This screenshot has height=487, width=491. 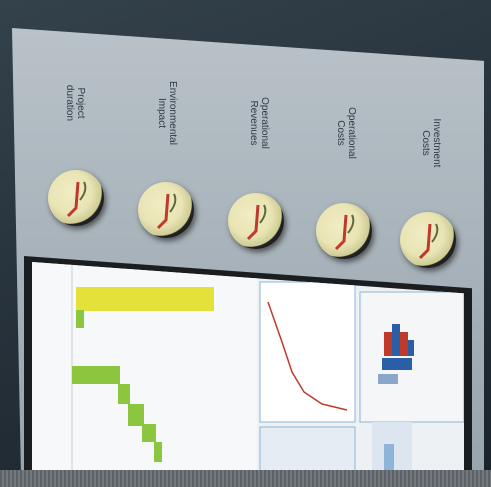 What do you see at coordinates (259, 123) in the screenshot?
I see `label-operational-revenues: Operational Revenues` at bounding box center [259, 123].